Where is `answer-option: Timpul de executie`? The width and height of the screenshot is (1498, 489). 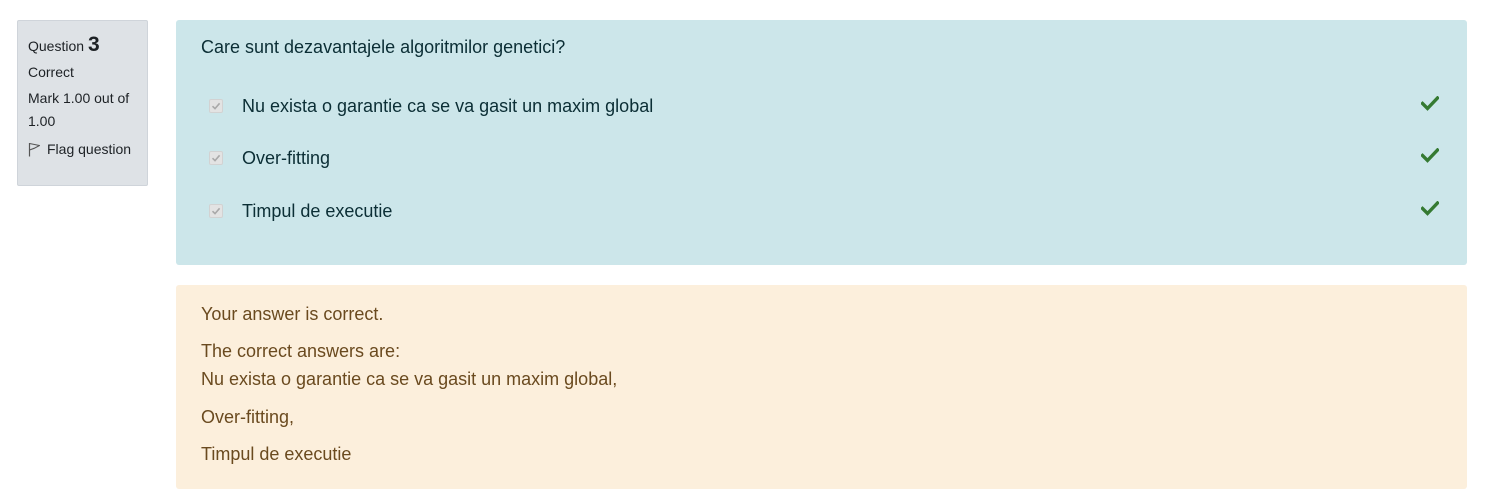
answer-option: Timpul de executie is located at coordinates (824, 211).